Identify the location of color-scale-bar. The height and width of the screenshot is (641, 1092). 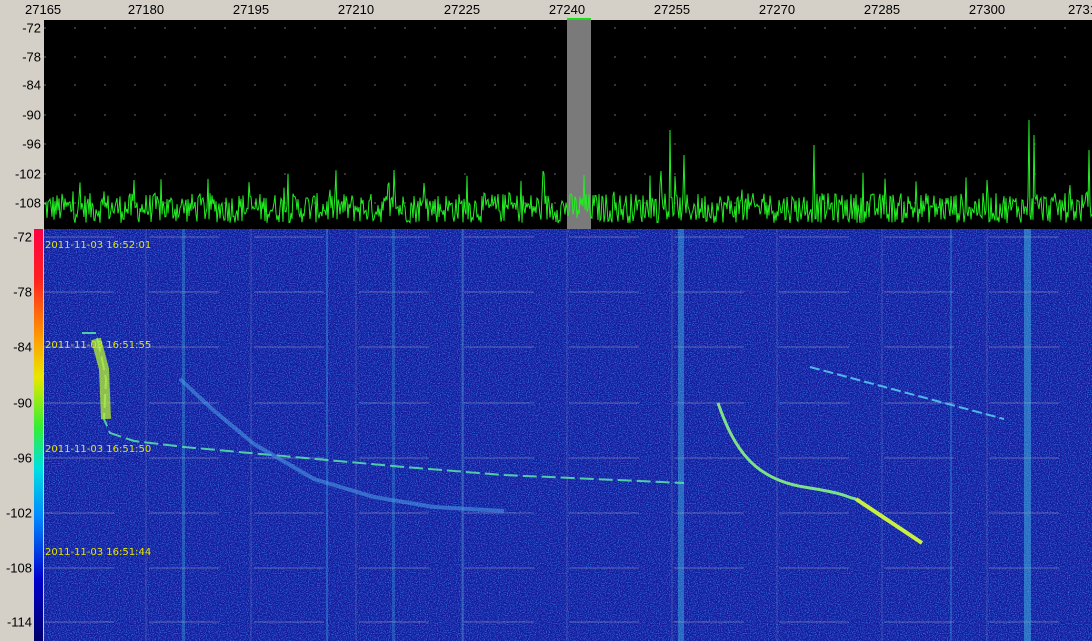
(38, 435).